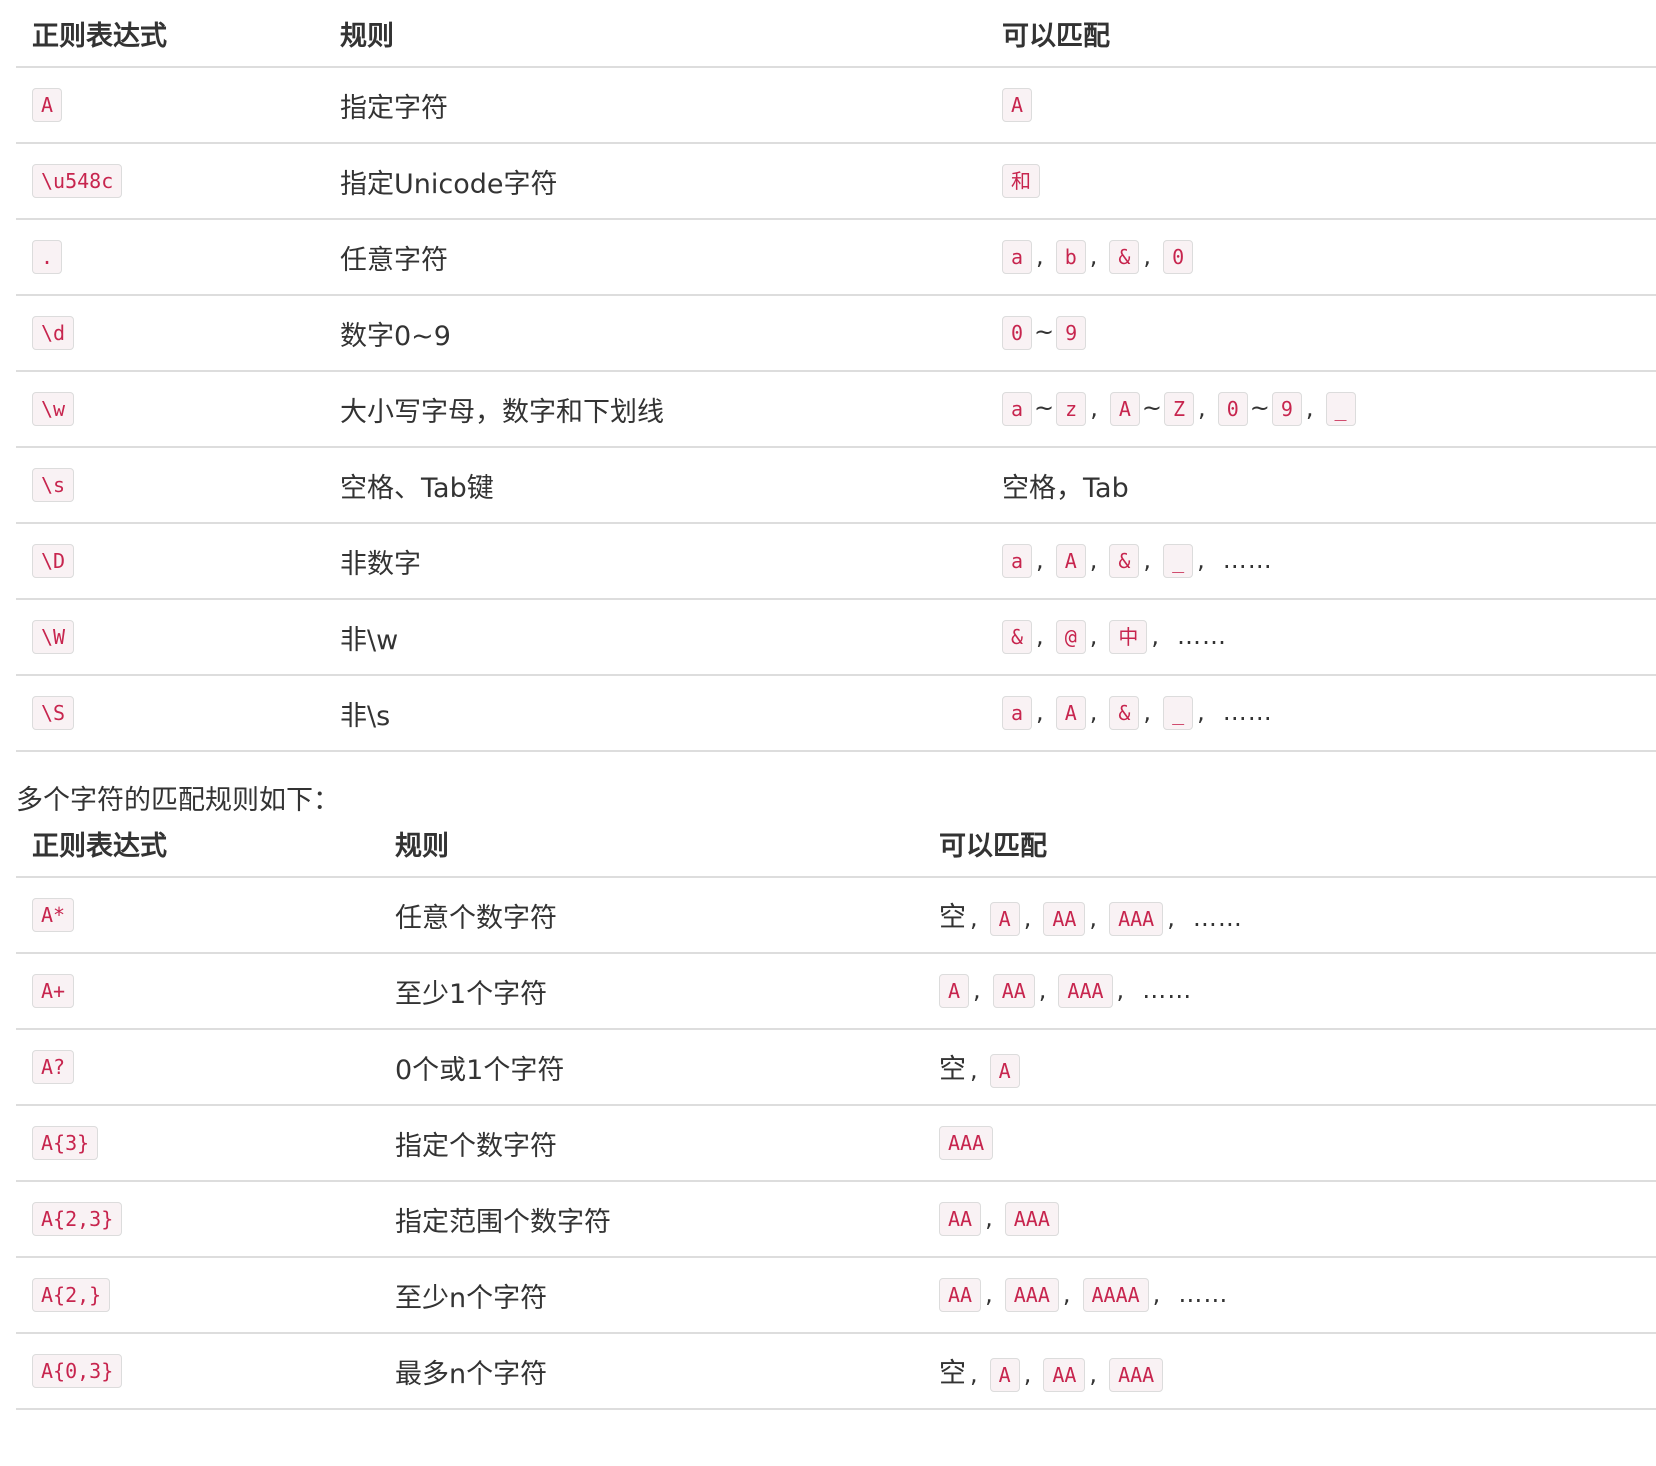 This screenshot has width=1656, height=1466. Describe the element at coordinates (1286, 409) in the screenshot. I see `match-code: 9` at that location.